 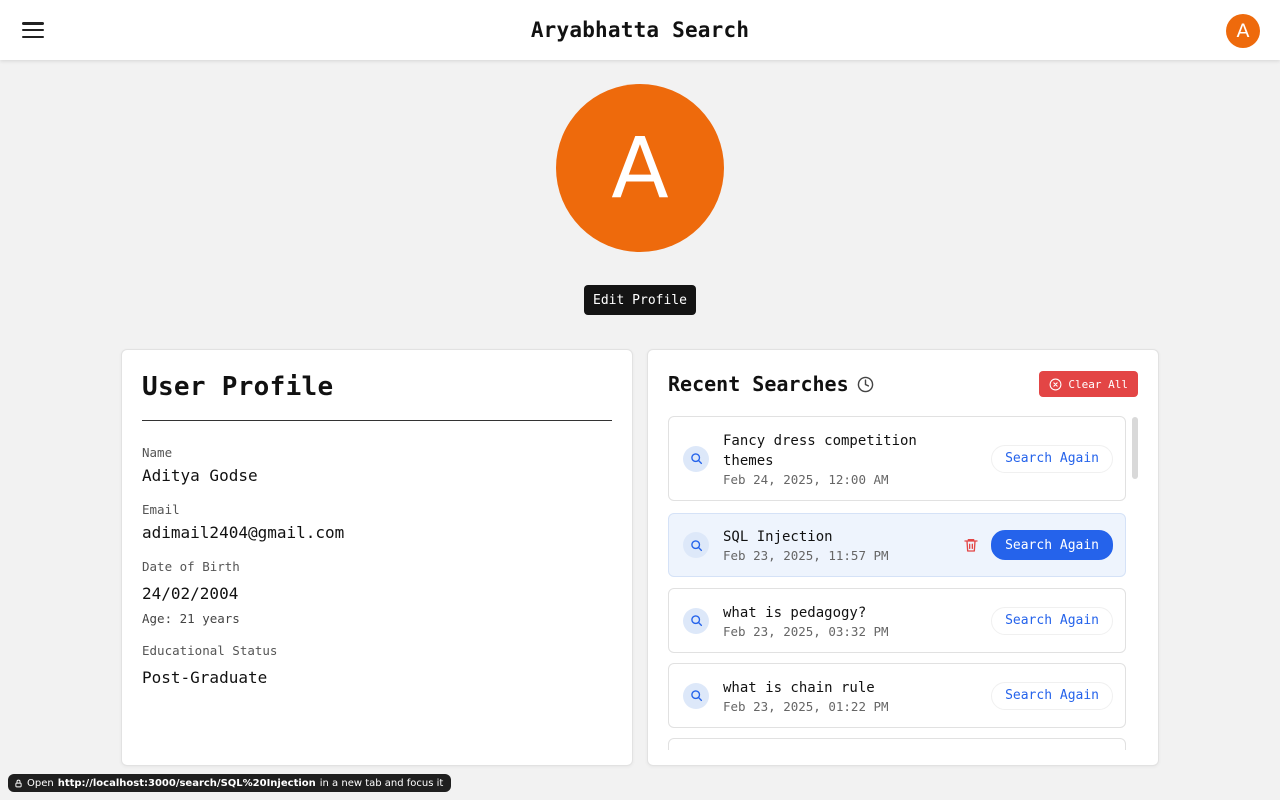 I want to click on clock-icon, so click(x=865, y=384).